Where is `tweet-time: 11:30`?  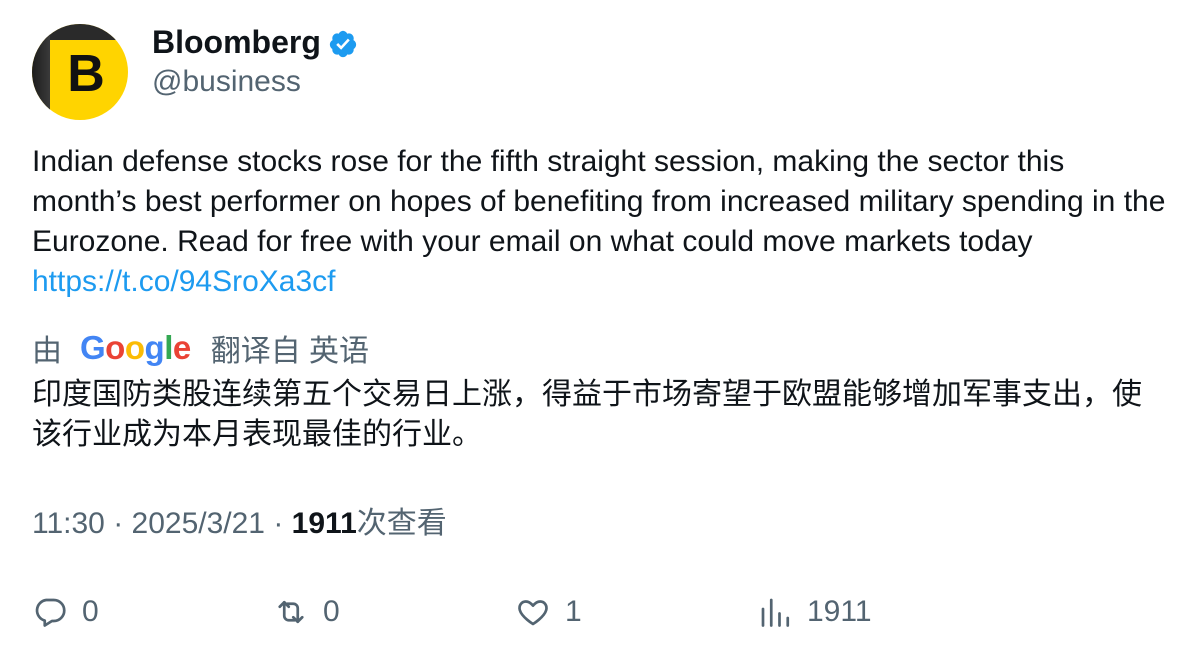
tweet-time: 11:30 is located at coordinates (68, 523).